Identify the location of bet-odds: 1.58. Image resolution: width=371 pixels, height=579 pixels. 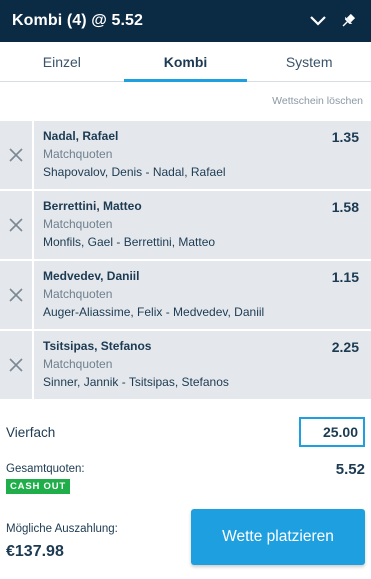
(345, 207).